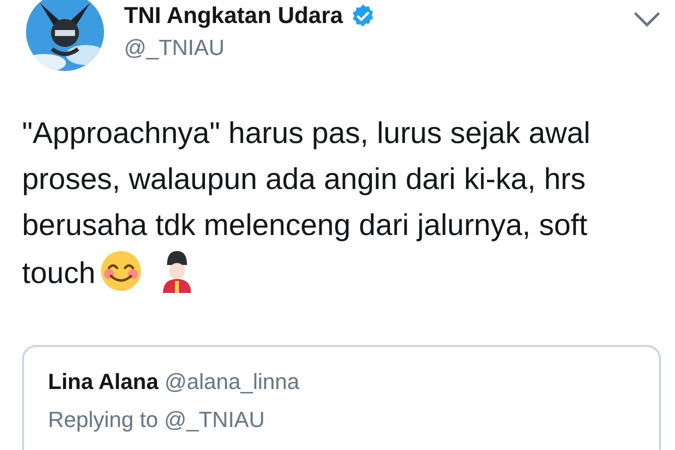  I want to click on quoted-author-name: Lina Alana, so click(103, 382).